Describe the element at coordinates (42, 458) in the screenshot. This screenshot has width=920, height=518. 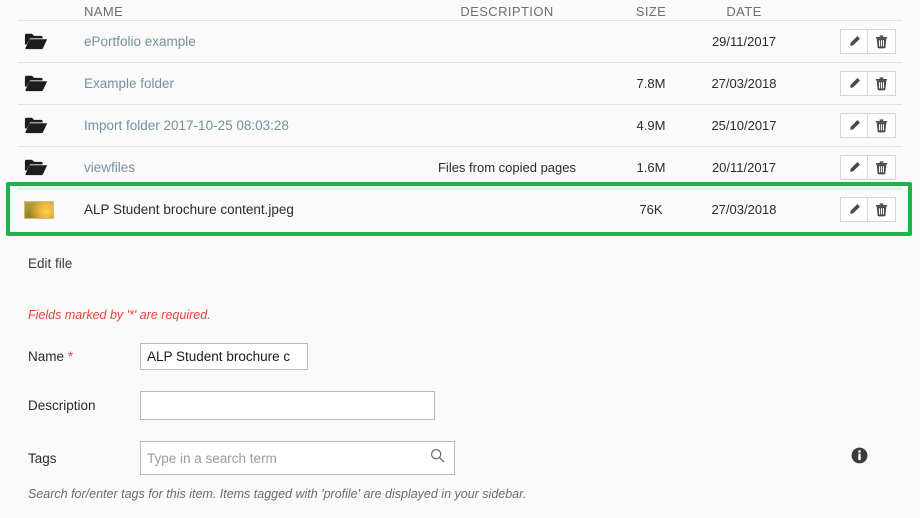
I see `tags-label: Tags` at that location.